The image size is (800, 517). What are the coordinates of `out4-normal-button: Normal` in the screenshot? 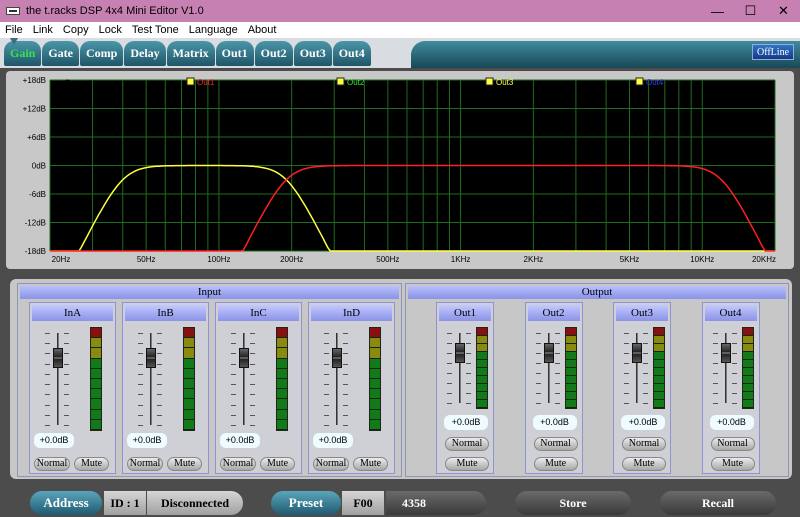 It's located at (732, 444).